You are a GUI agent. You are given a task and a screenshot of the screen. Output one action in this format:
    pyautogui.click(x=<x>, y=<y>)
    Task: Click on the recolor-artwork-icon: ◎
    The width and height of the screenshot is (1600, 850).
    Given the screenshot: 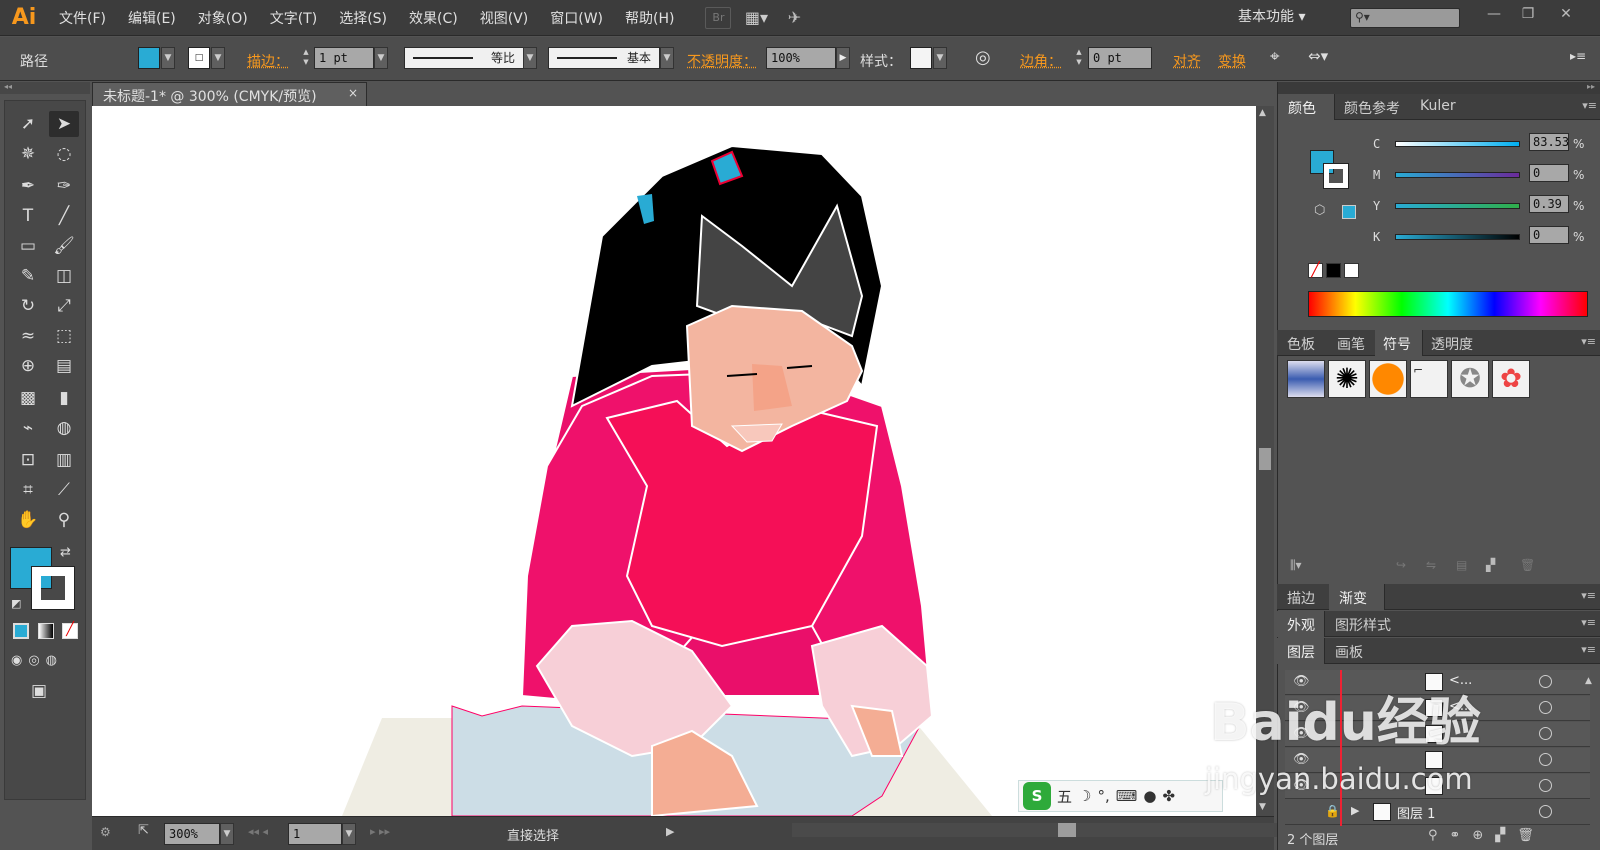 What is the action you would take?
    pyautogui.click(x=983, y=57)
    